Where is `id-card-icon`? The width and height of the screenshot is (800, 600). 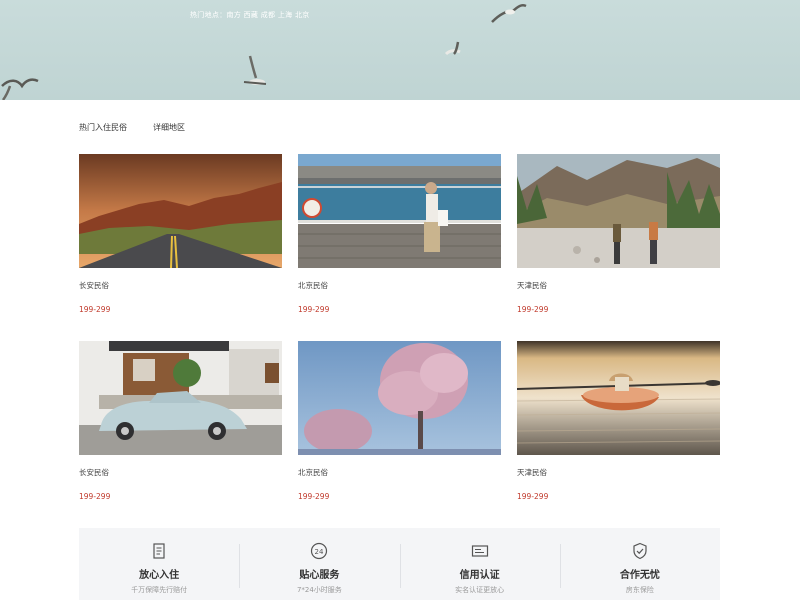
id-card-icon is located at coordinates (479, 551).